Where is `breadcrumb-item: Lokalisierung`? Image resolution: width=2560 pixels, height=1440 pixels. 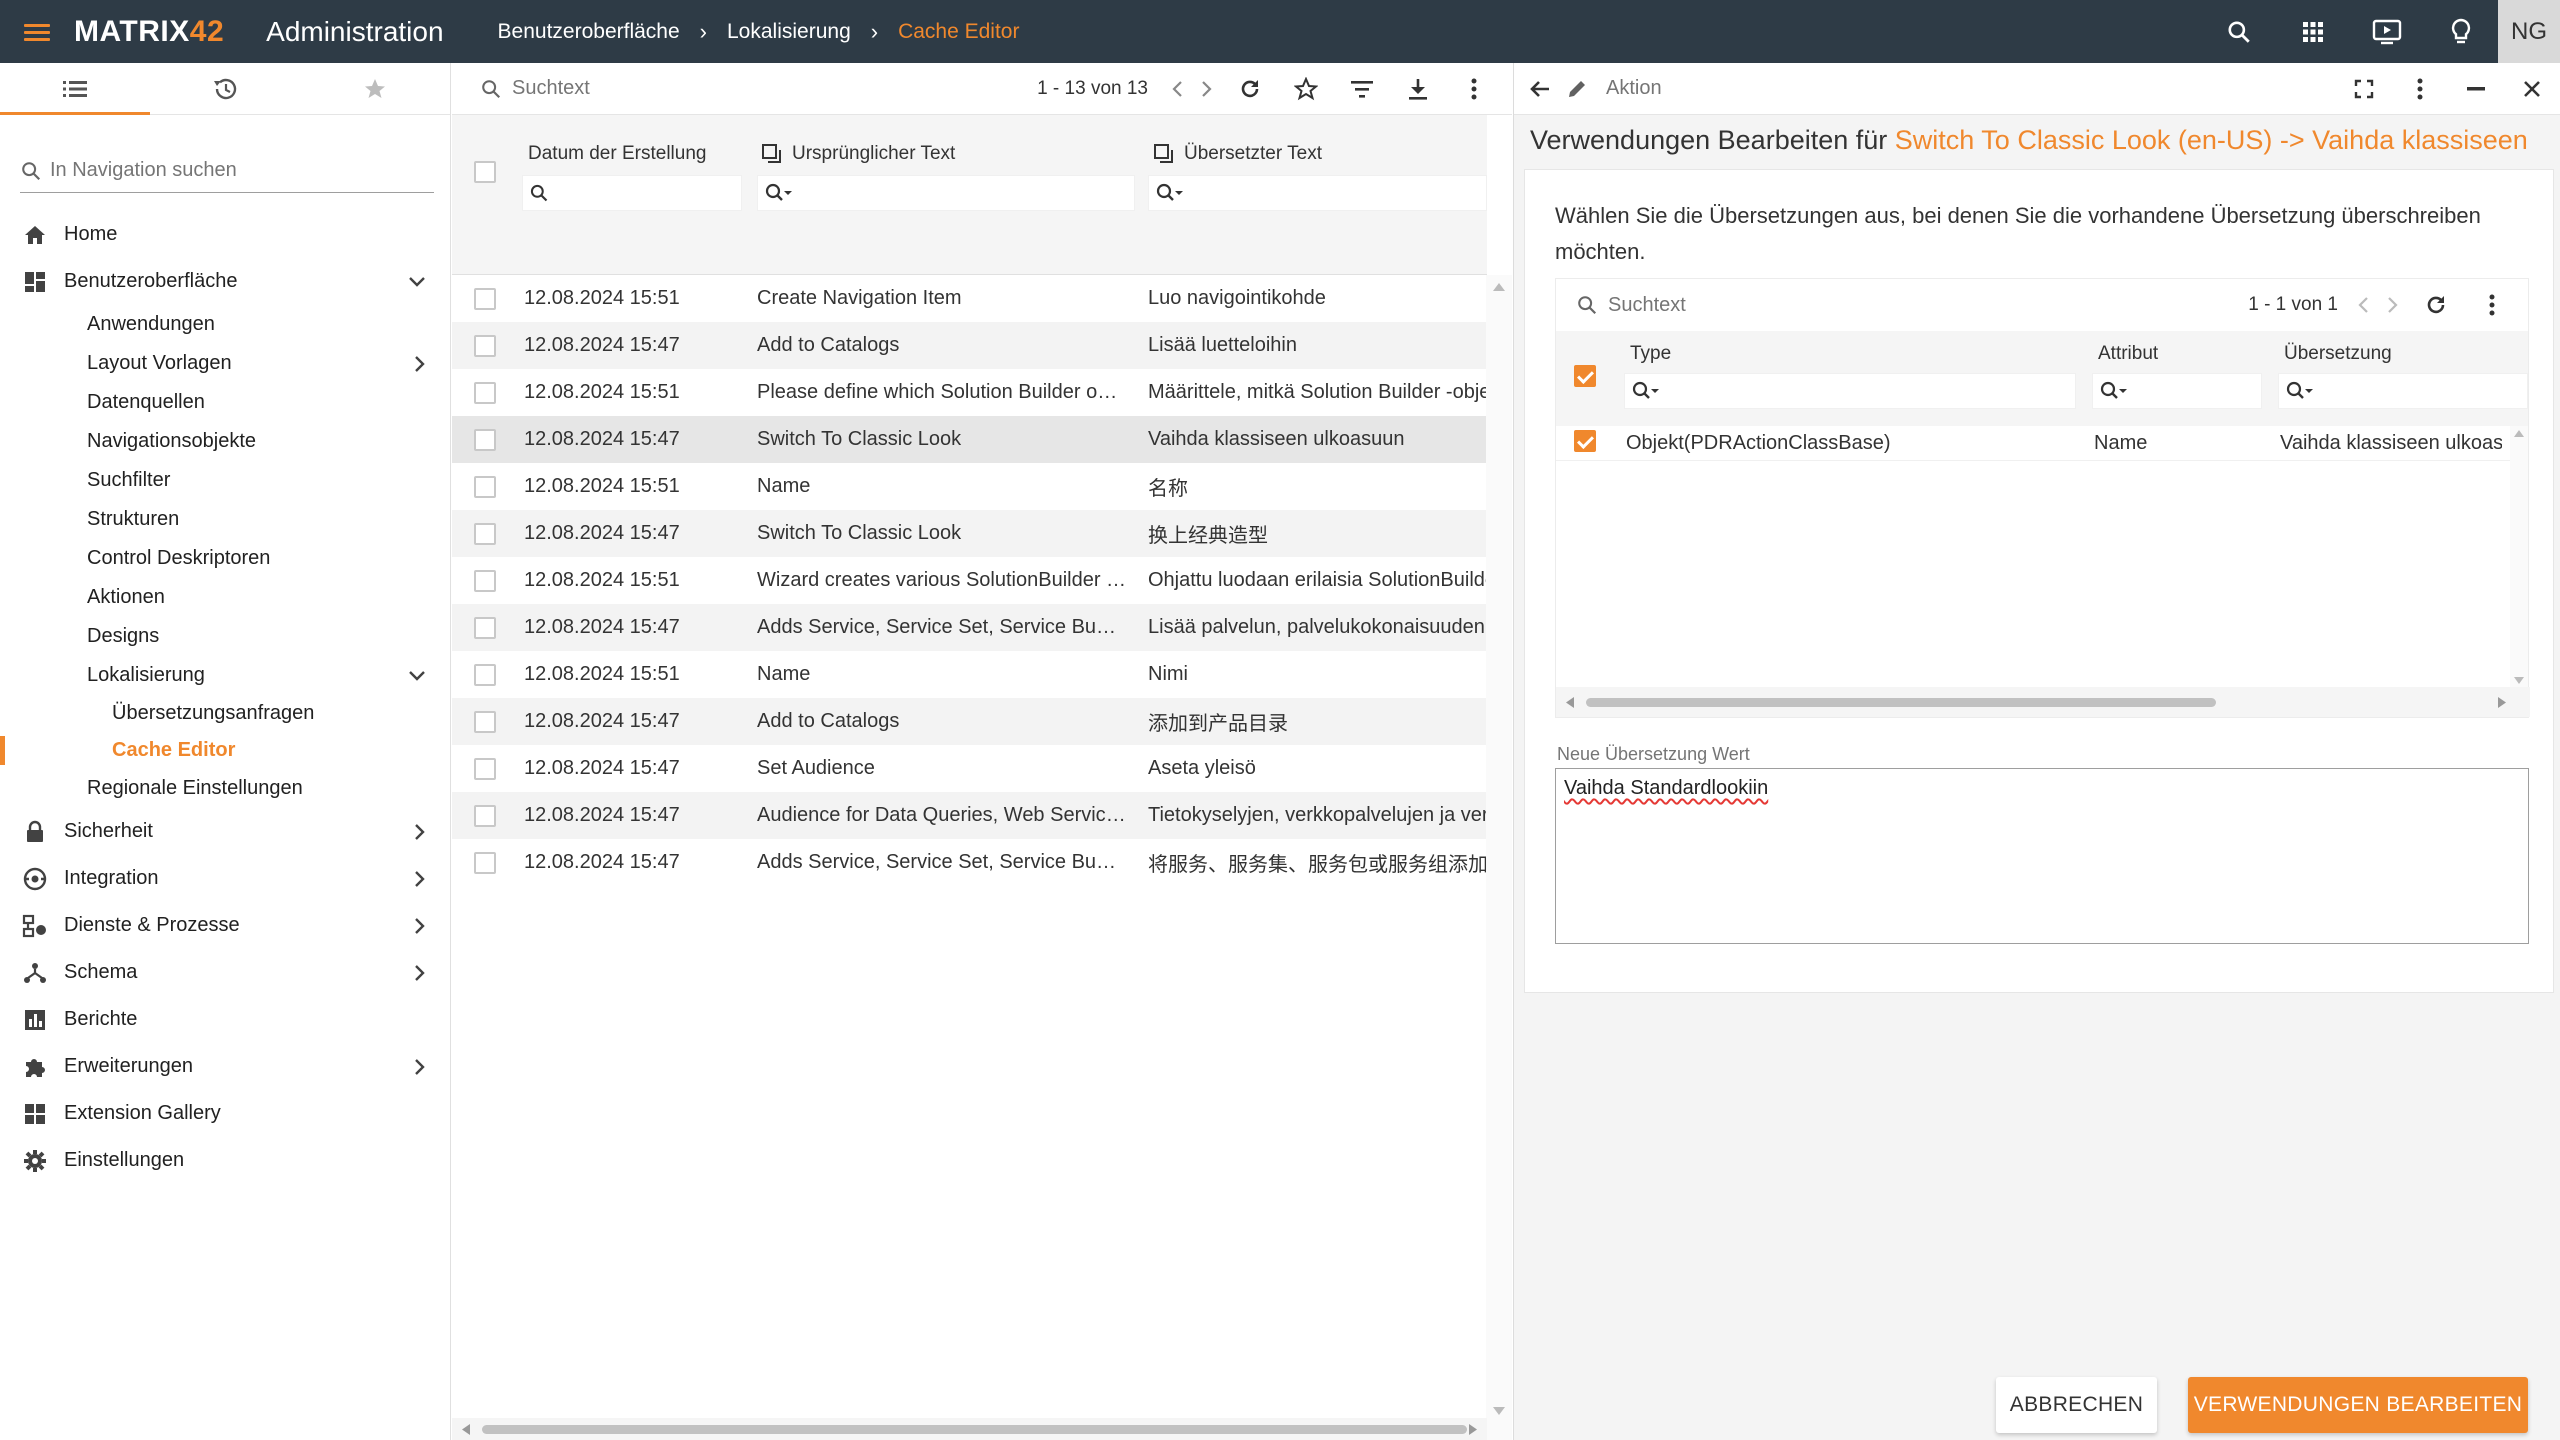
breadcrumb-item: Lokalisierung is located at coordinates (789, 32).